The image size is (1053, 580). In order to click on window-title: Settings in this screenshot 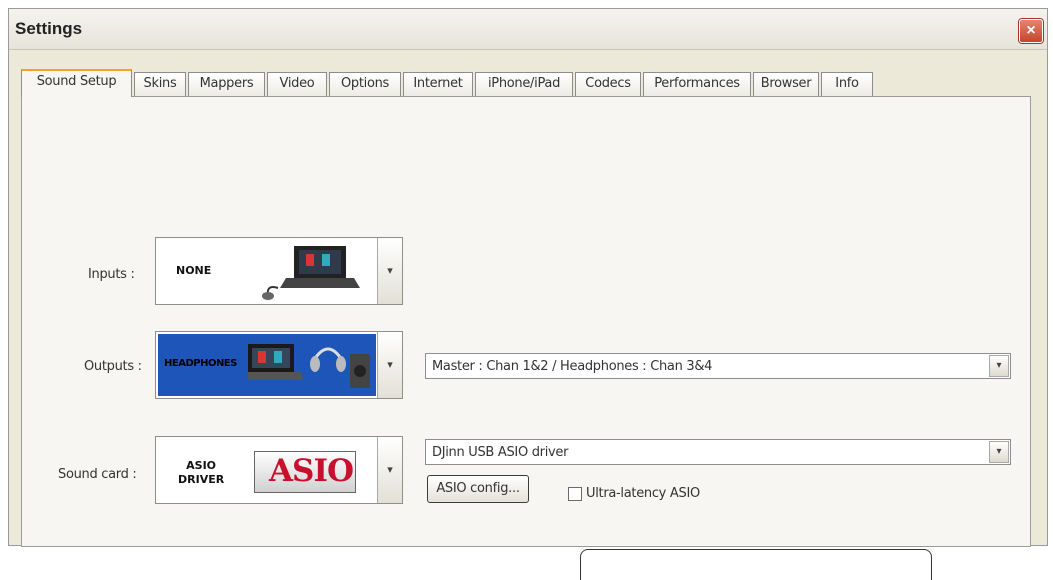, I will do `click(49, 28)`.